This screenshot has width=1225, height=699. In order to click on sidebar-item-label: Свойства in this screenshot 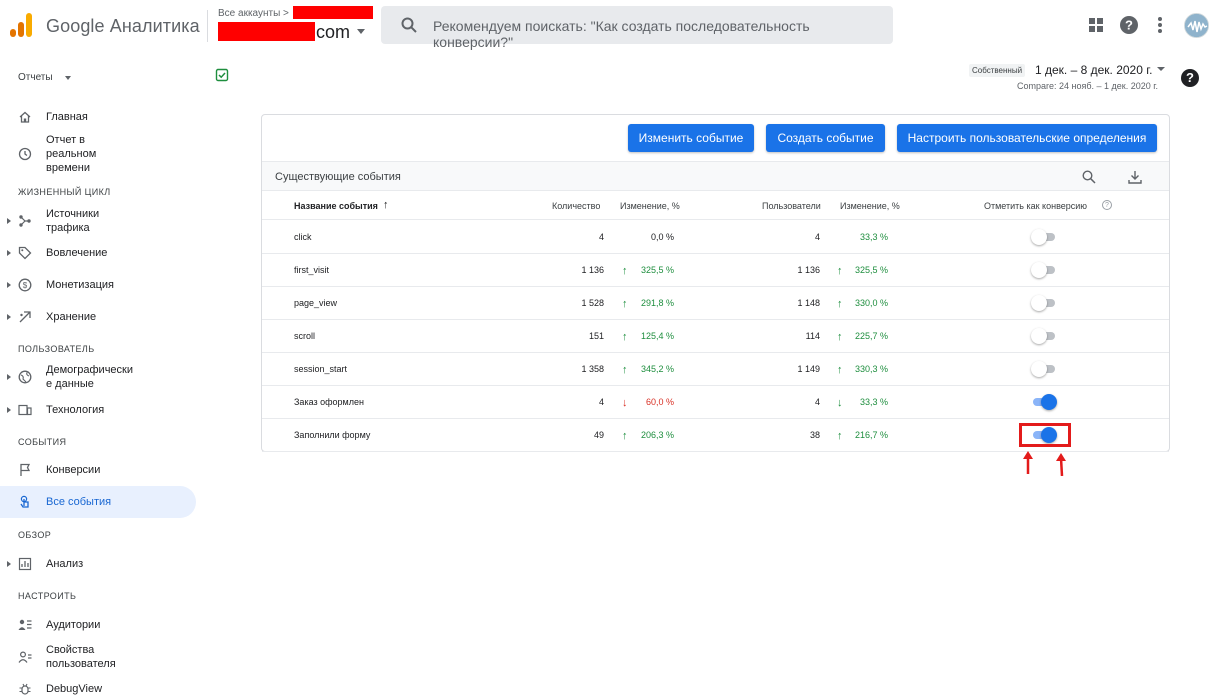, I will do `click(70, 650)`.